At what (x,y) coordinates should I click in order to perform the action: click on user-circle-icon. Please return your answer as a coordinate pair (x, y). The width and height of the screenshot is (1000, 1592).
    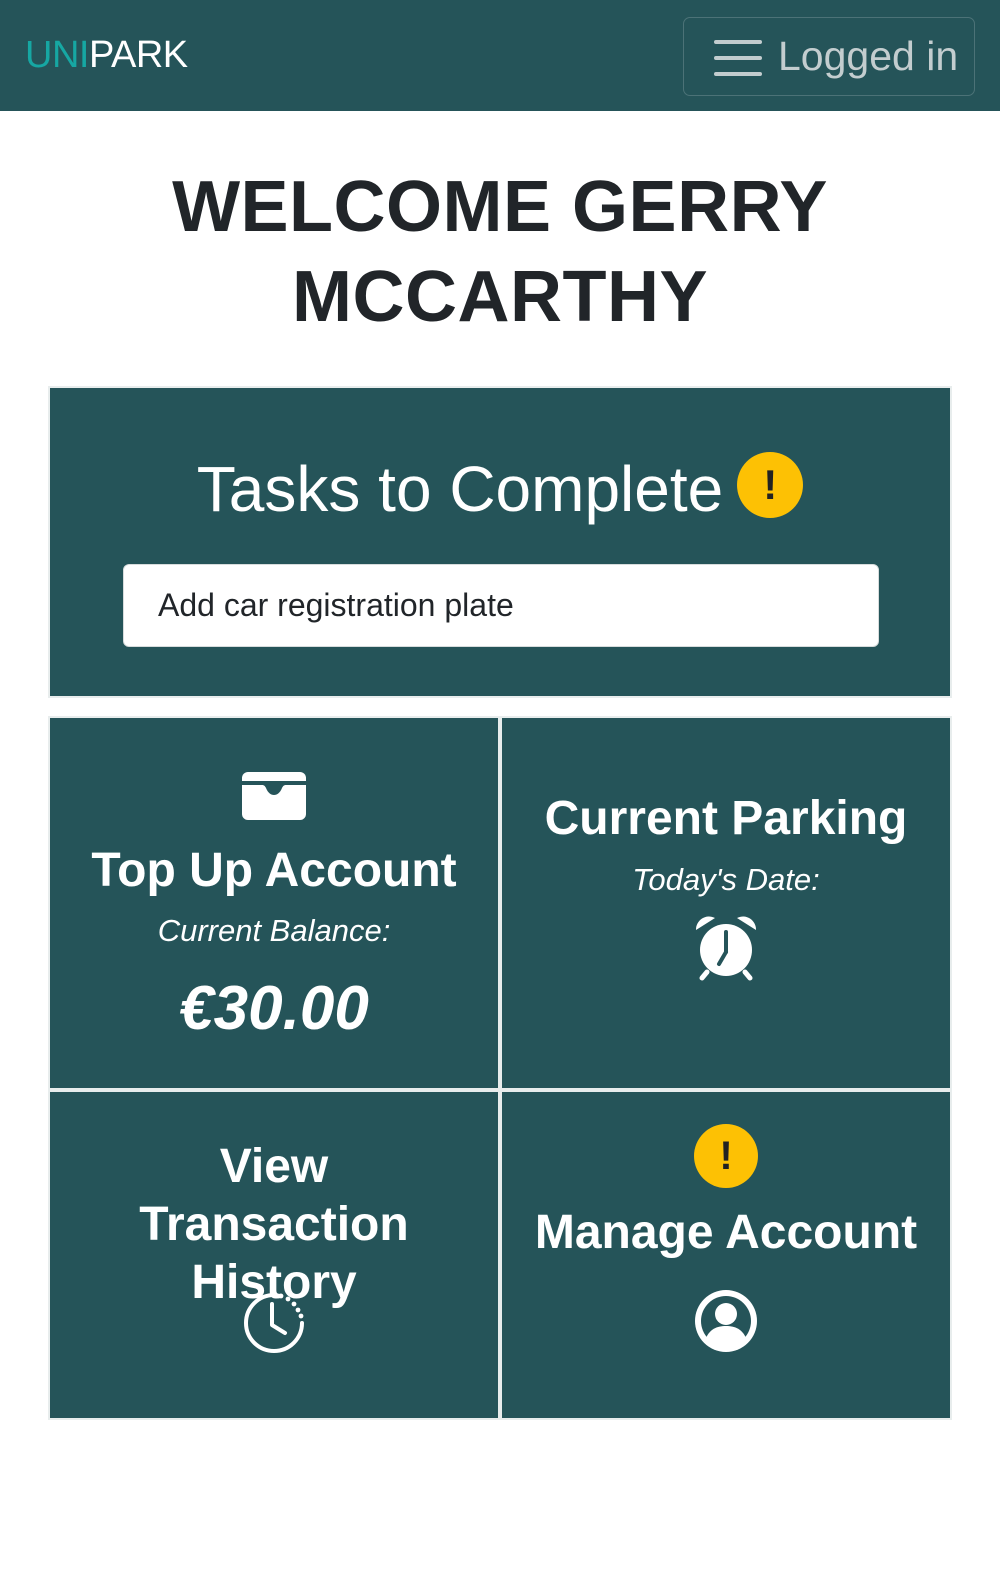
    Looking at the image, I should click on (726, 1321).